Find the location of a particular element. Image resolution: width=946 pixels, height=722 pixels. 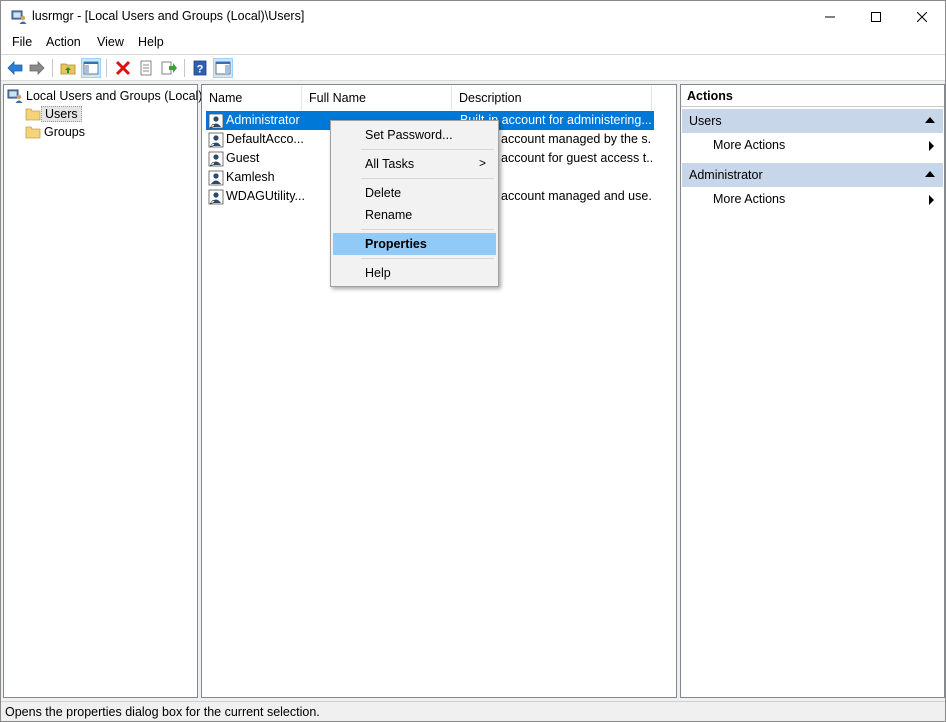

actions-section-administrator: Administrator is located at coordinates (812, 175).